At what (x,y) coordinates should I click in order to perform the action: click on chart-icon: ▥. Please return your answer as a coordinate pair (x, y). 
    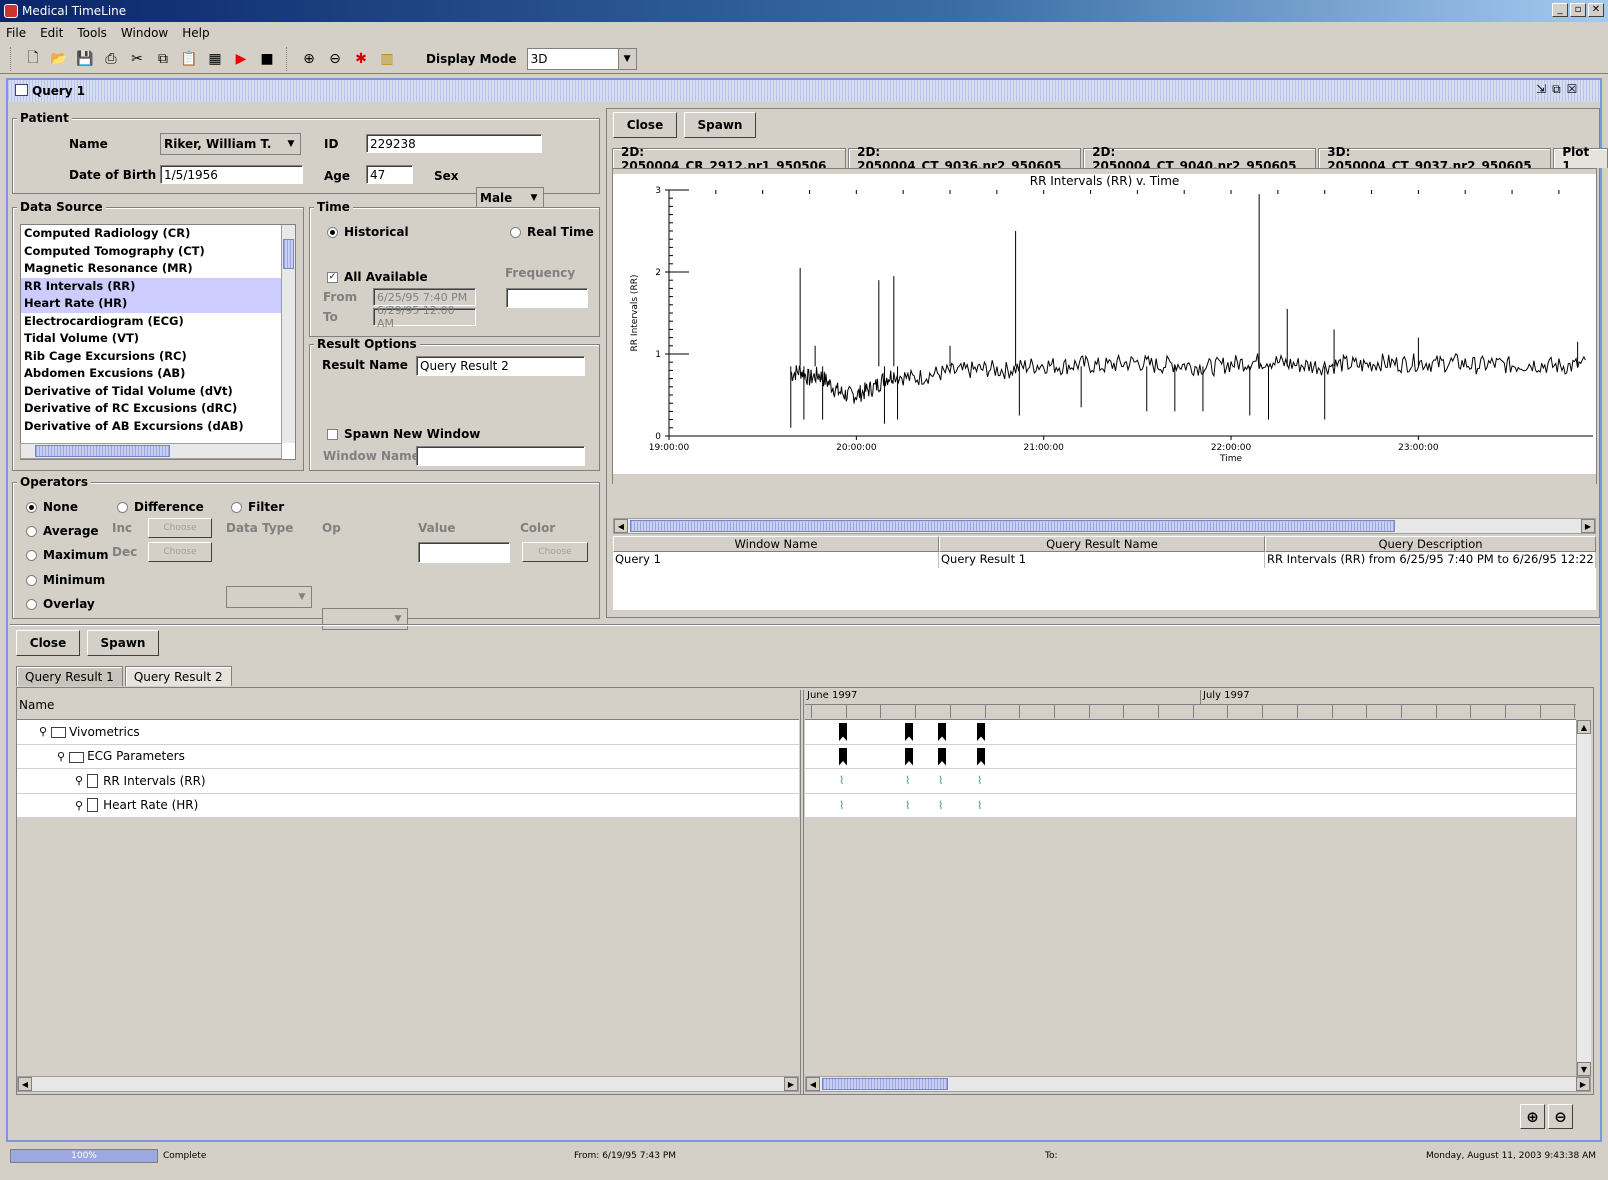
    Looking at the image, I should click on (387, 59).